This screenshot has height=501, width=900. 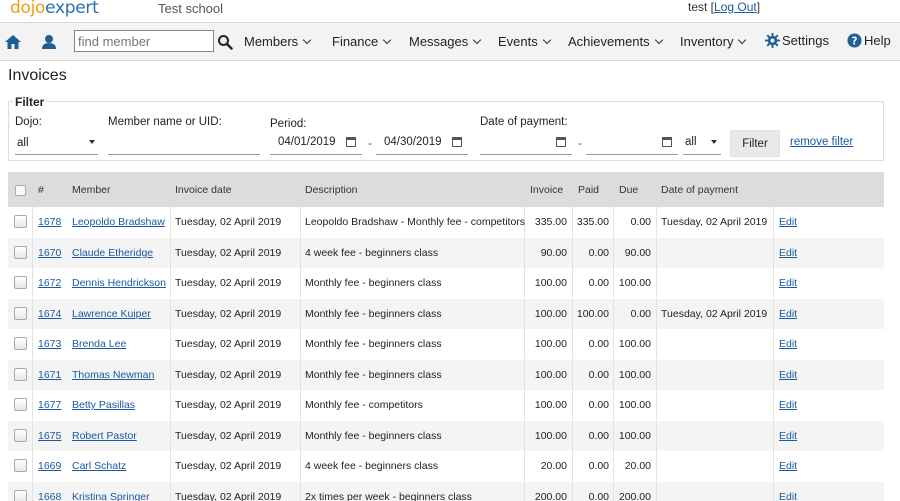 I want to click on invoice-id-link: 1669, so click(x=49, y=466).